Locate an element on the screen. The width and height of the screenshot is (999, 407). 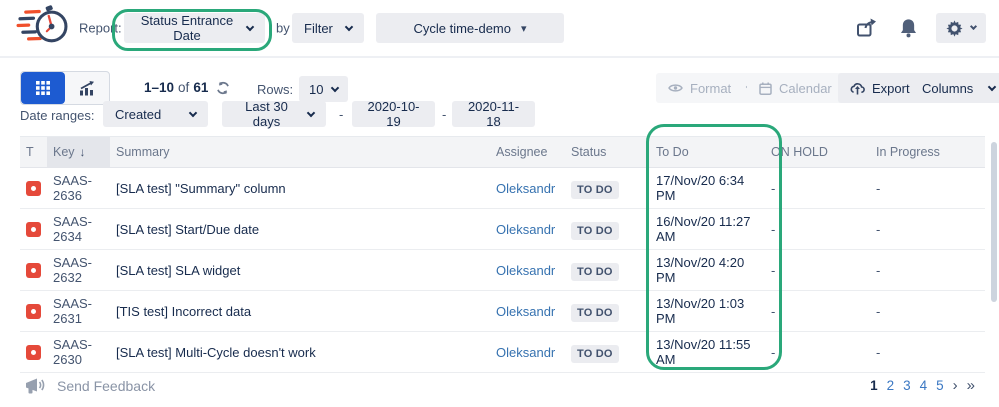
chart-icon is located at coordinates (86, 87).